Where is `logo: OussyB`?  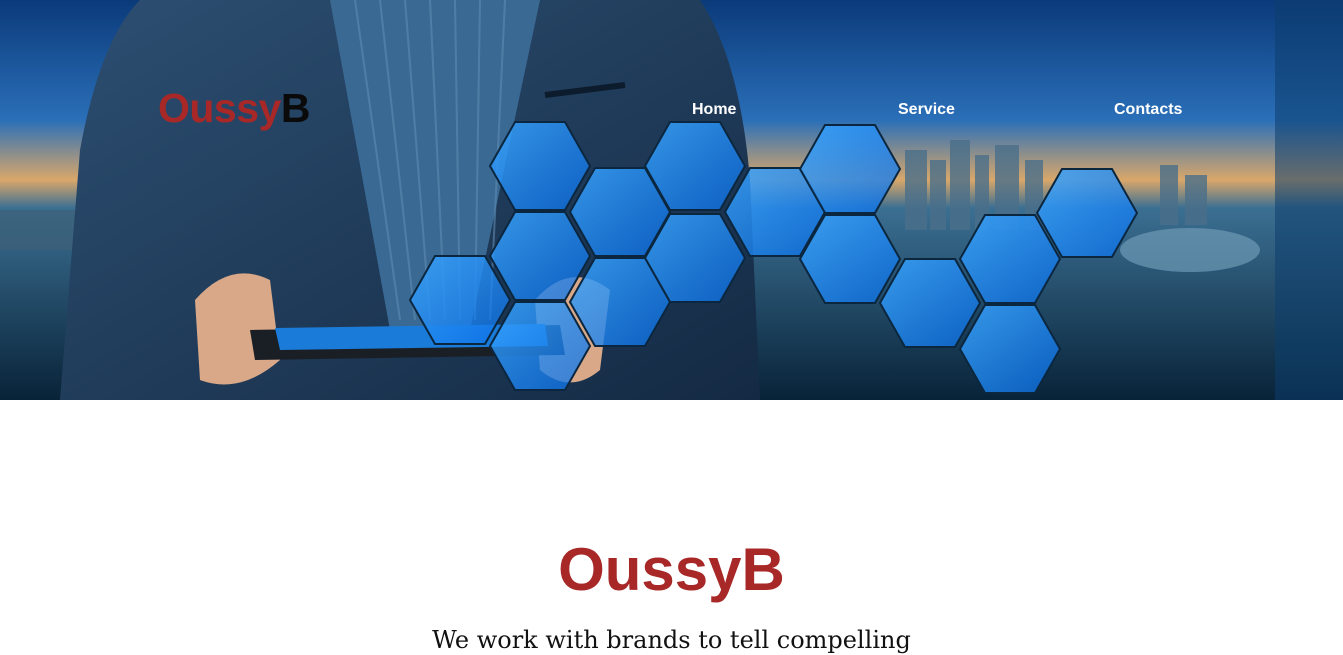
logo: OussyB is located at coordinates (234, 108).